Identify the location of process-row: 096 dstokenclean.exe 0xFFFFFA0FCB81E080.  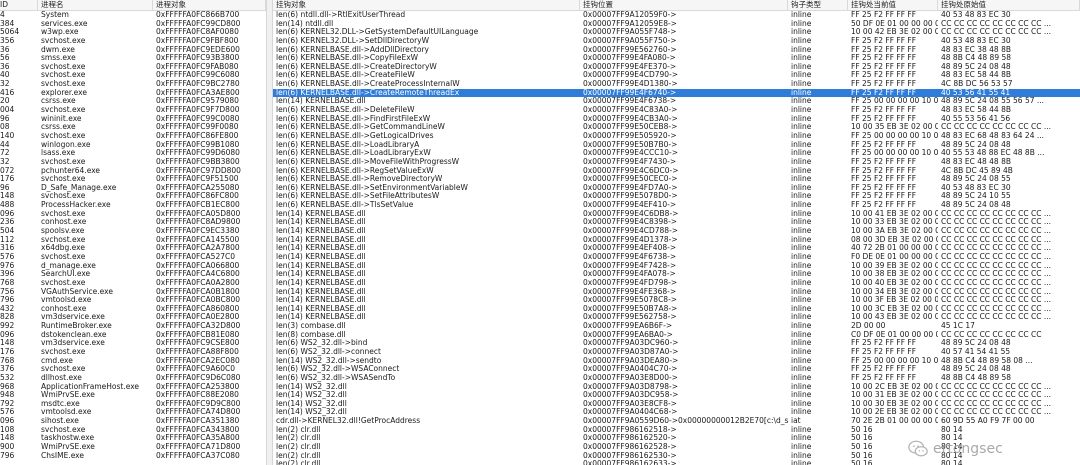
(133, 335).